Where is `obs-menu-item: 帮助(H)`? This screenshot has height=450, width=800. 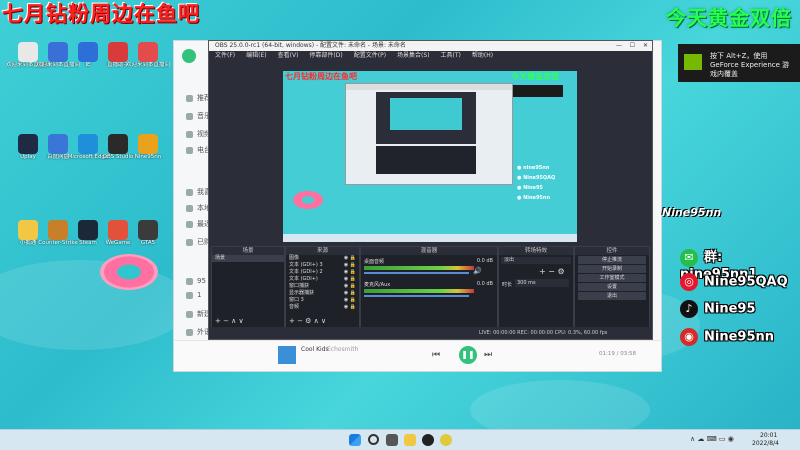
obs-menu-item: 帮助(H) is located at coordinates (482, 55).